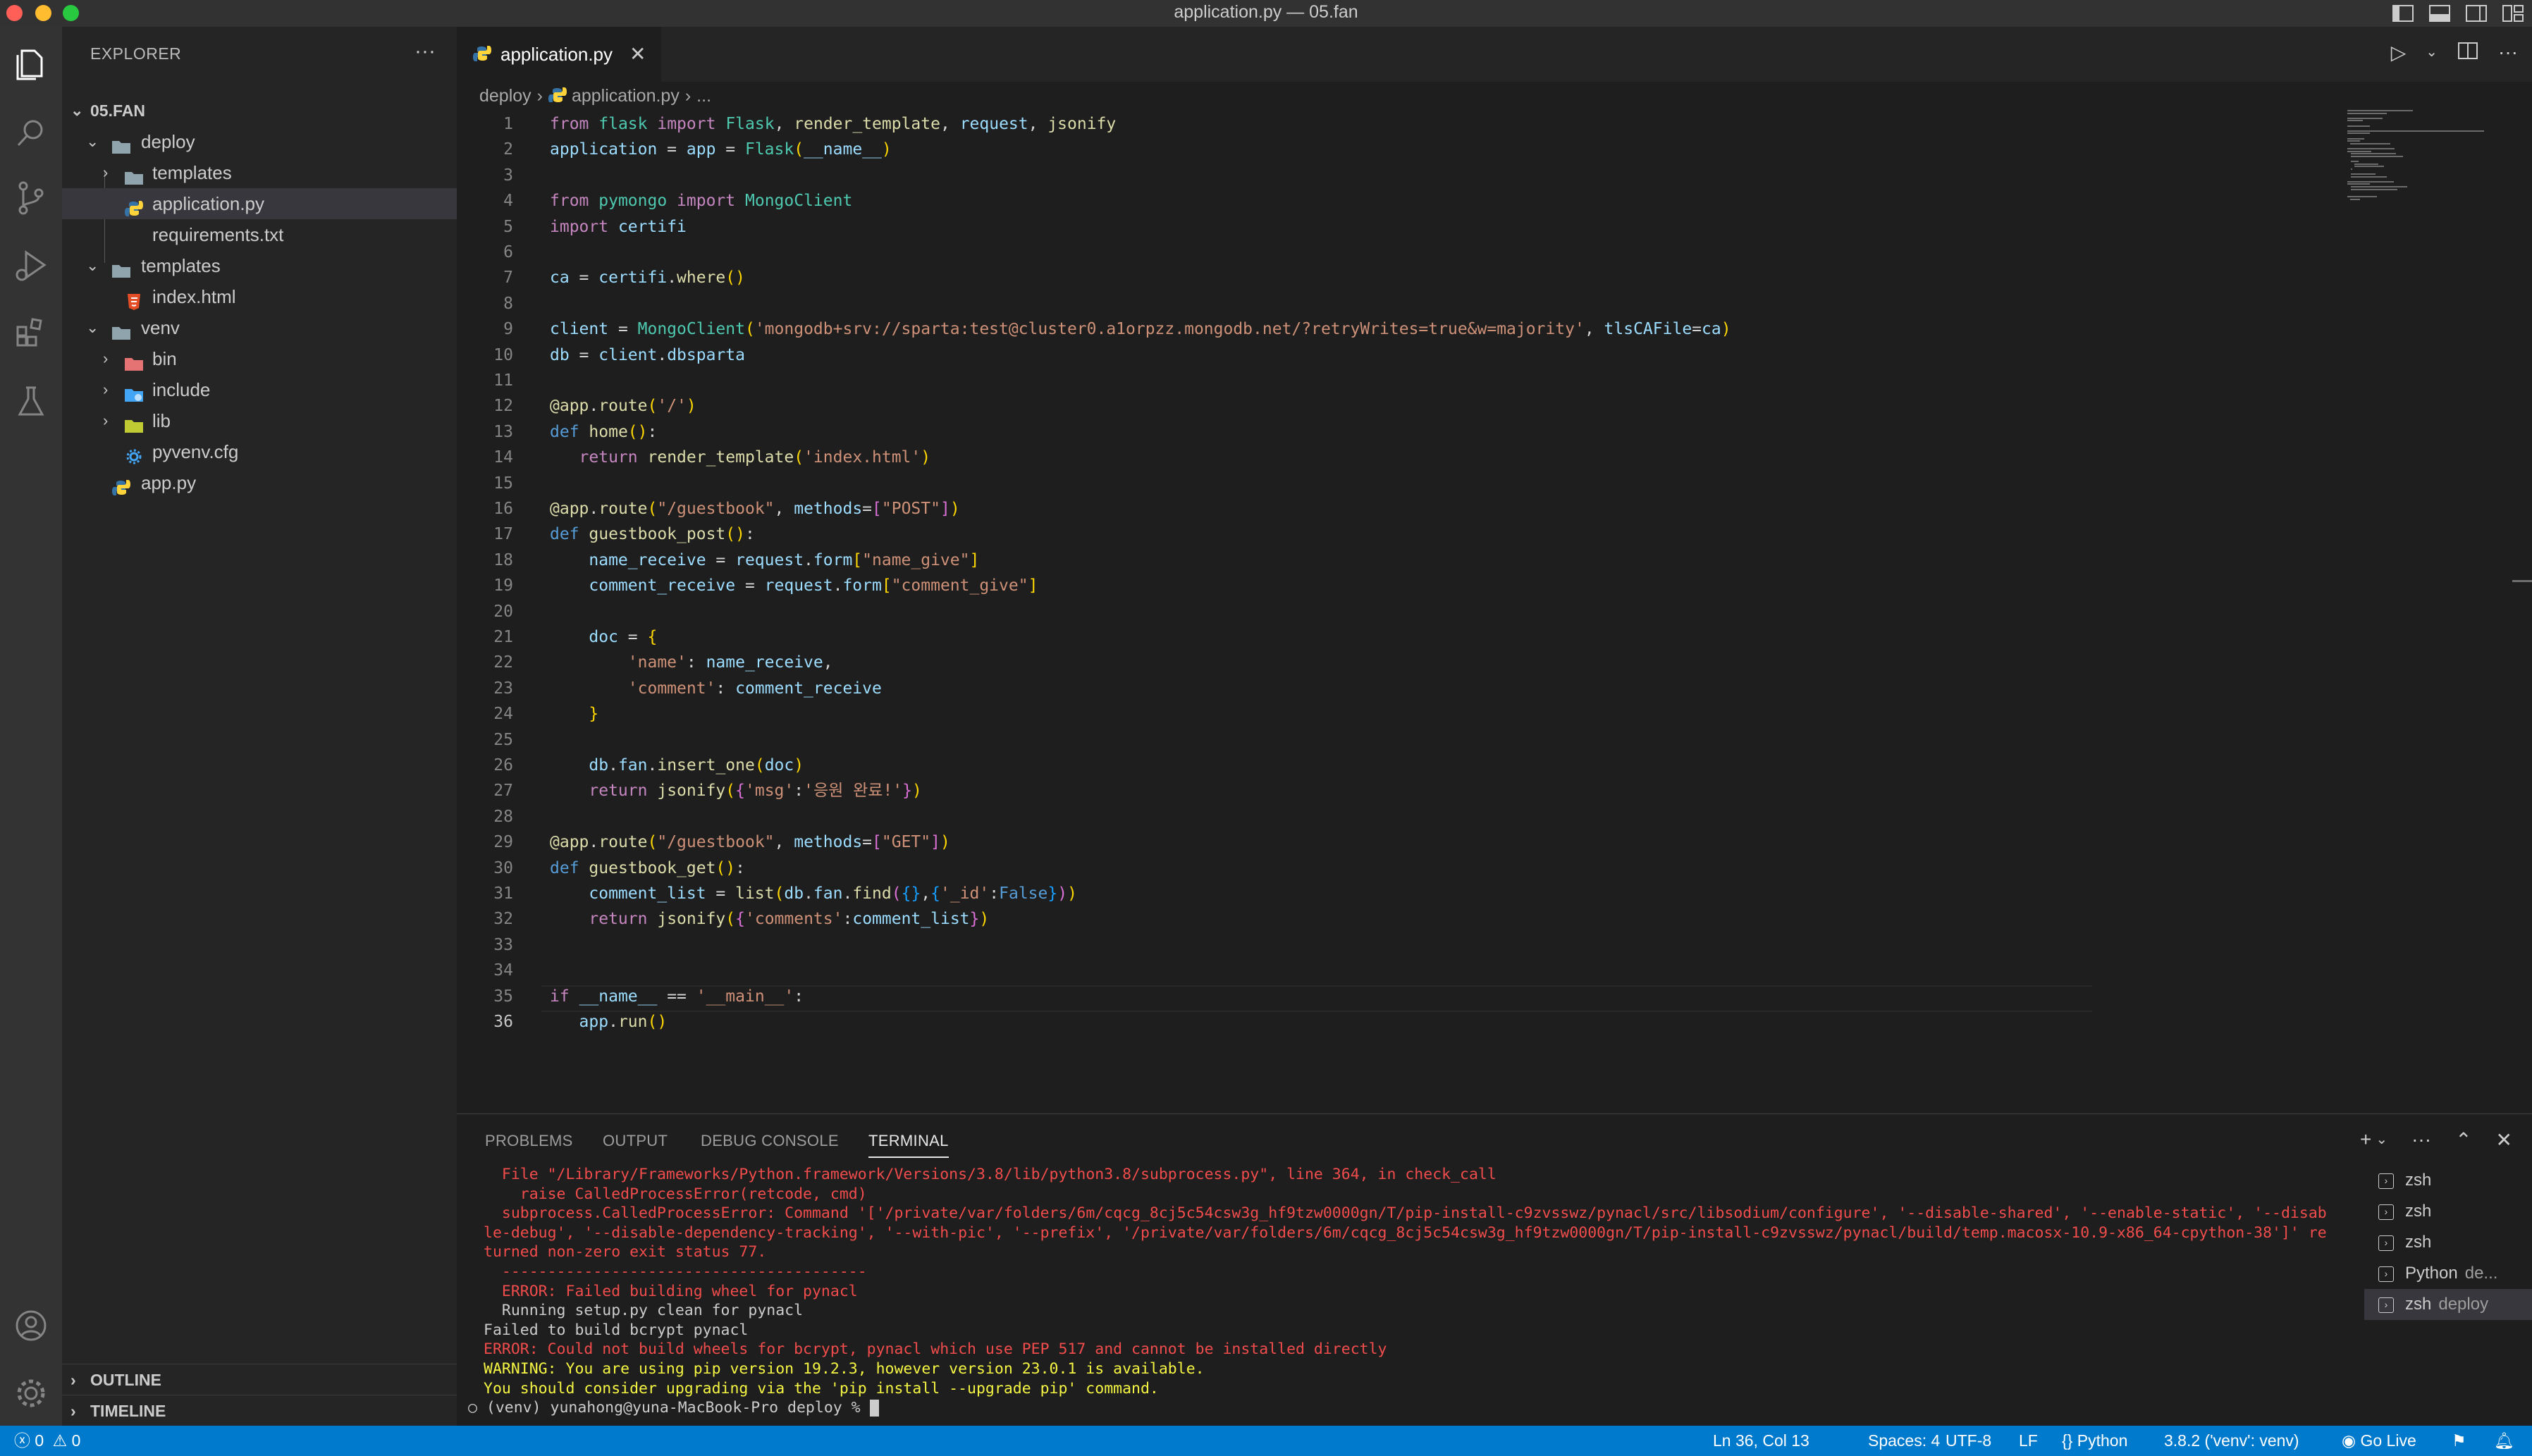  I want to click on code-line: 21 doc = {, so click(1398, 637).